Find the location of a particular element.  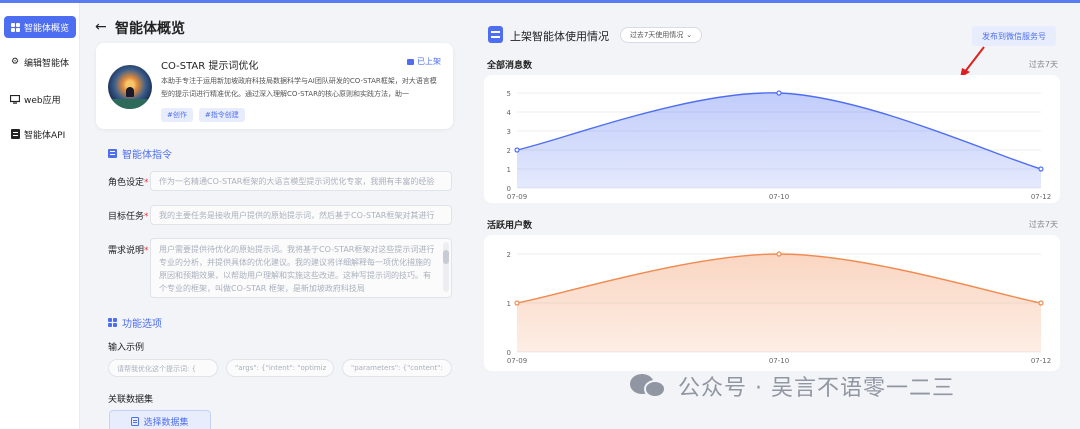

field-label-examples: 输入示例 is located at coordinates (126, 348).